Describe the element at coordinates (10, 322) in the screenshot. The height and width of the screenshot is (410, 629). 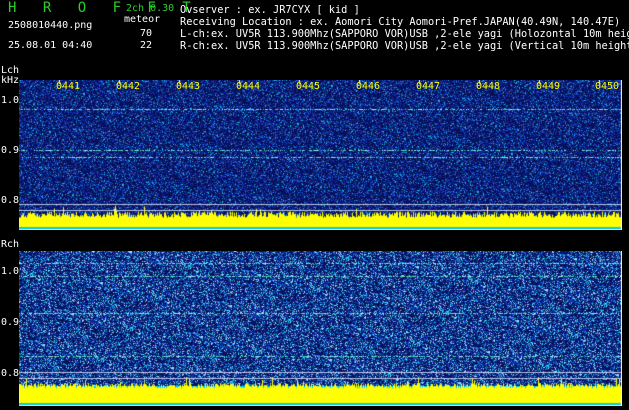
I see `rch-tick-2: 0.9` at that location.